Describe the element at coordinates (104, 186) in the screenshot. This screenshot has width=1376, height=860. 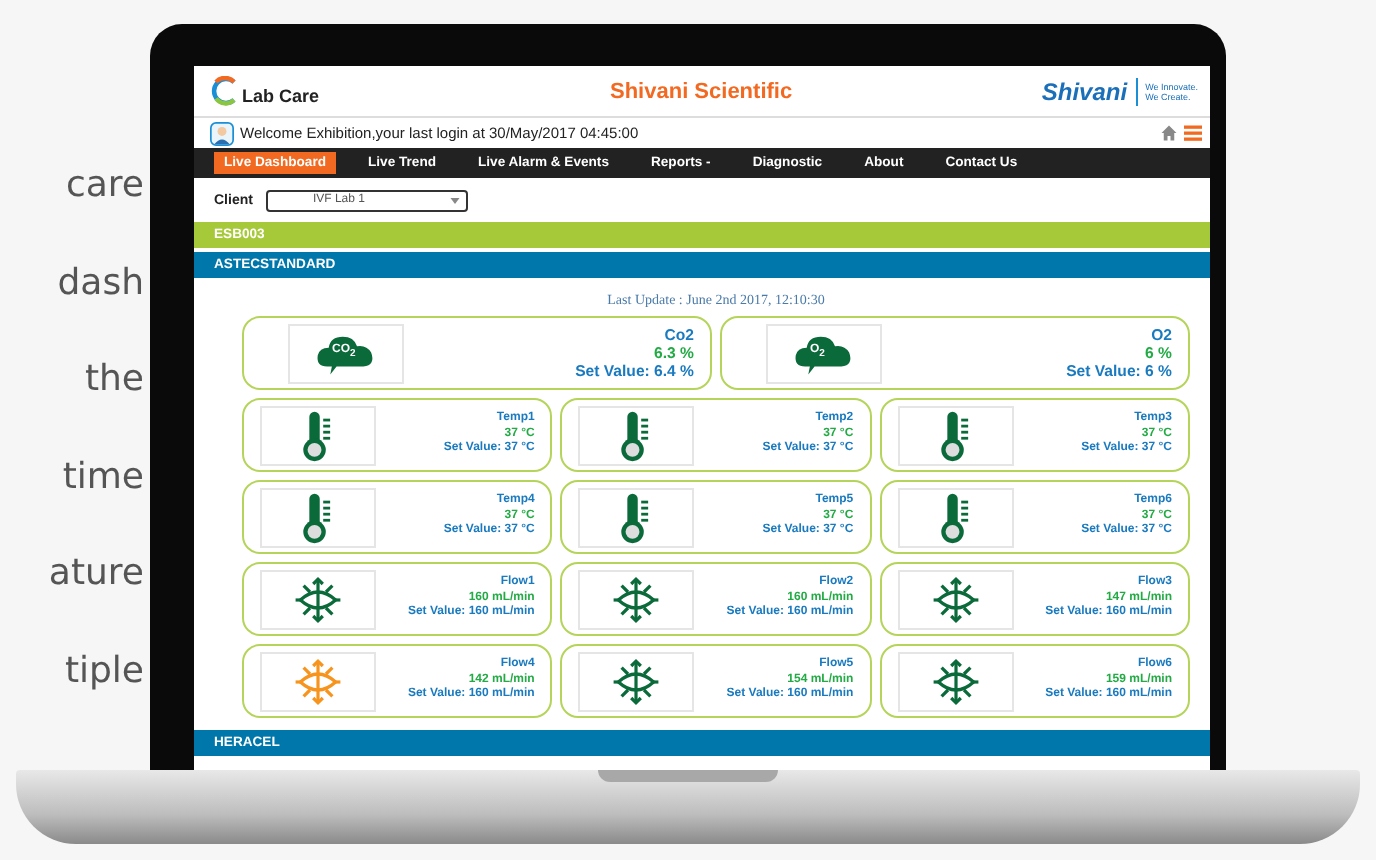
I see `marketing-text: care` at that location.